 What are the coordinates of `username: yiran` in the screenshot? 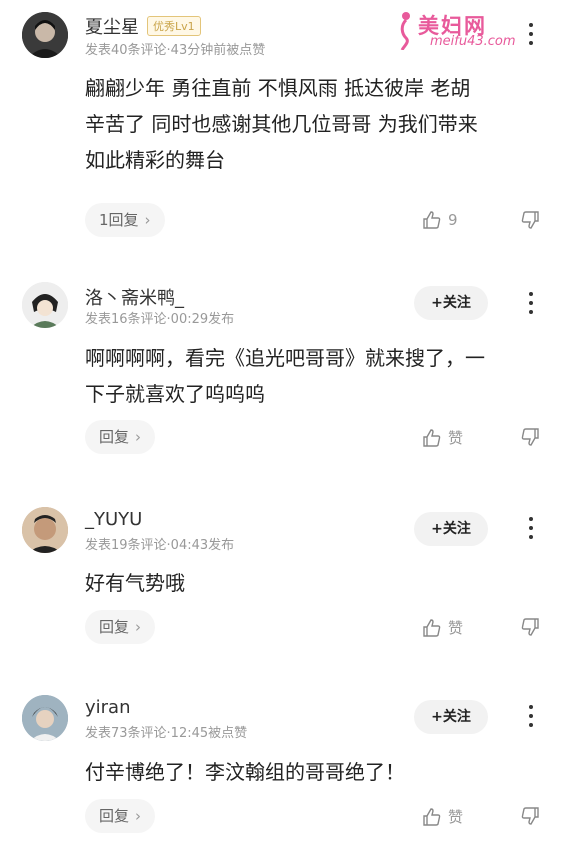 It's located at (108, 707).